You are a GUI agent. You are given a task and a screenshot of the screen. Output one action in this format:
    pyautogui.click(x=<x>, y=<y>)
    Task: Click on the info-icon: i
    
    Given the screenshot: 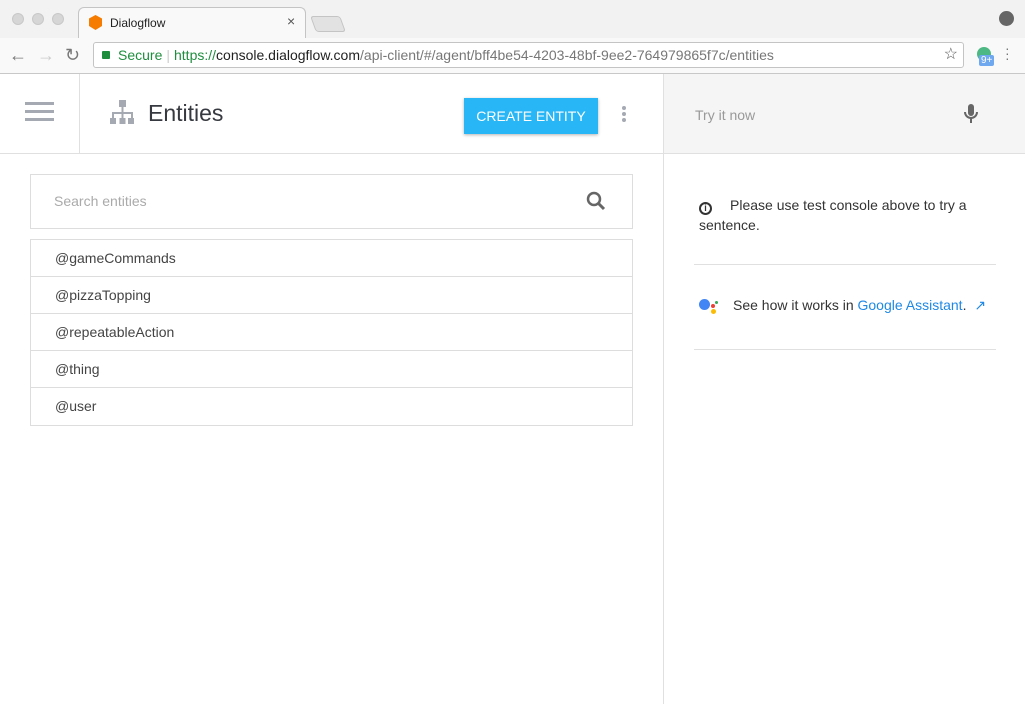 What is the action you would take?
    pyautogui.click(x=705, y=208)
    